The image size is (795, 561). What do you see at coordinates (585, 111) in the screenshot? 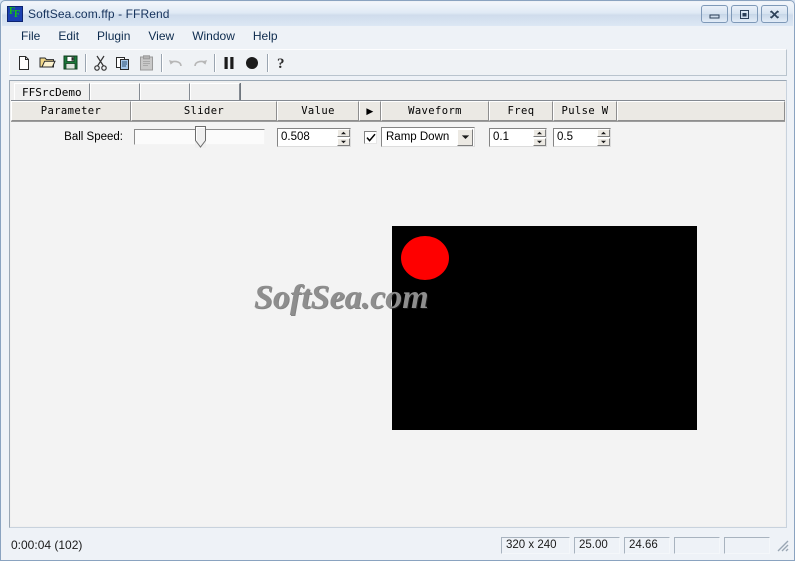
I see `column-header-pulse-width: Pulse W` at bounding box center [585, 111].